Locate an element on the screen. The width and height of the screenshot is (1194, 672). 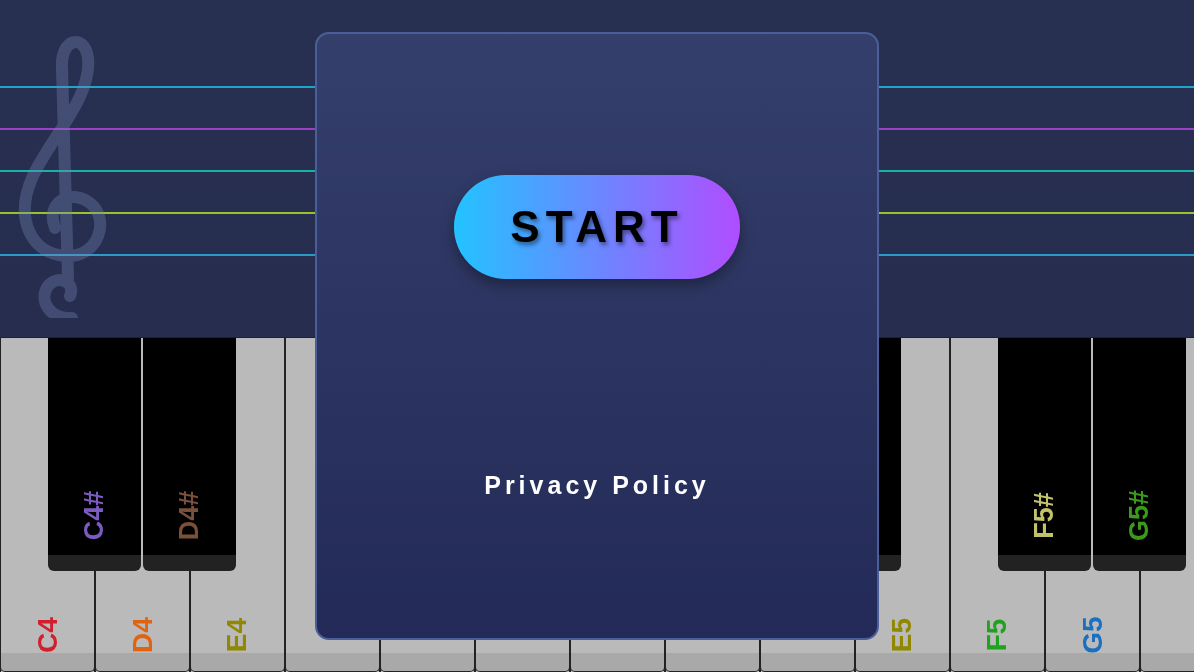
key-label: F5 is located at coordinates (997, 635).